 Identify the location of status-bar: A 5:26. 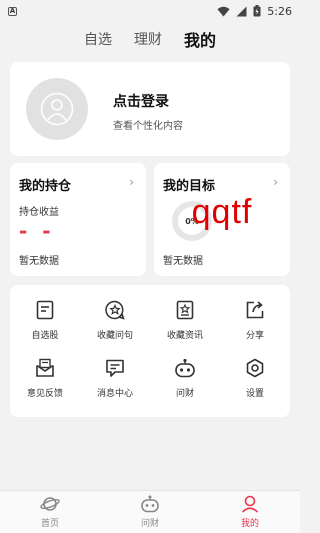
(150, 11).